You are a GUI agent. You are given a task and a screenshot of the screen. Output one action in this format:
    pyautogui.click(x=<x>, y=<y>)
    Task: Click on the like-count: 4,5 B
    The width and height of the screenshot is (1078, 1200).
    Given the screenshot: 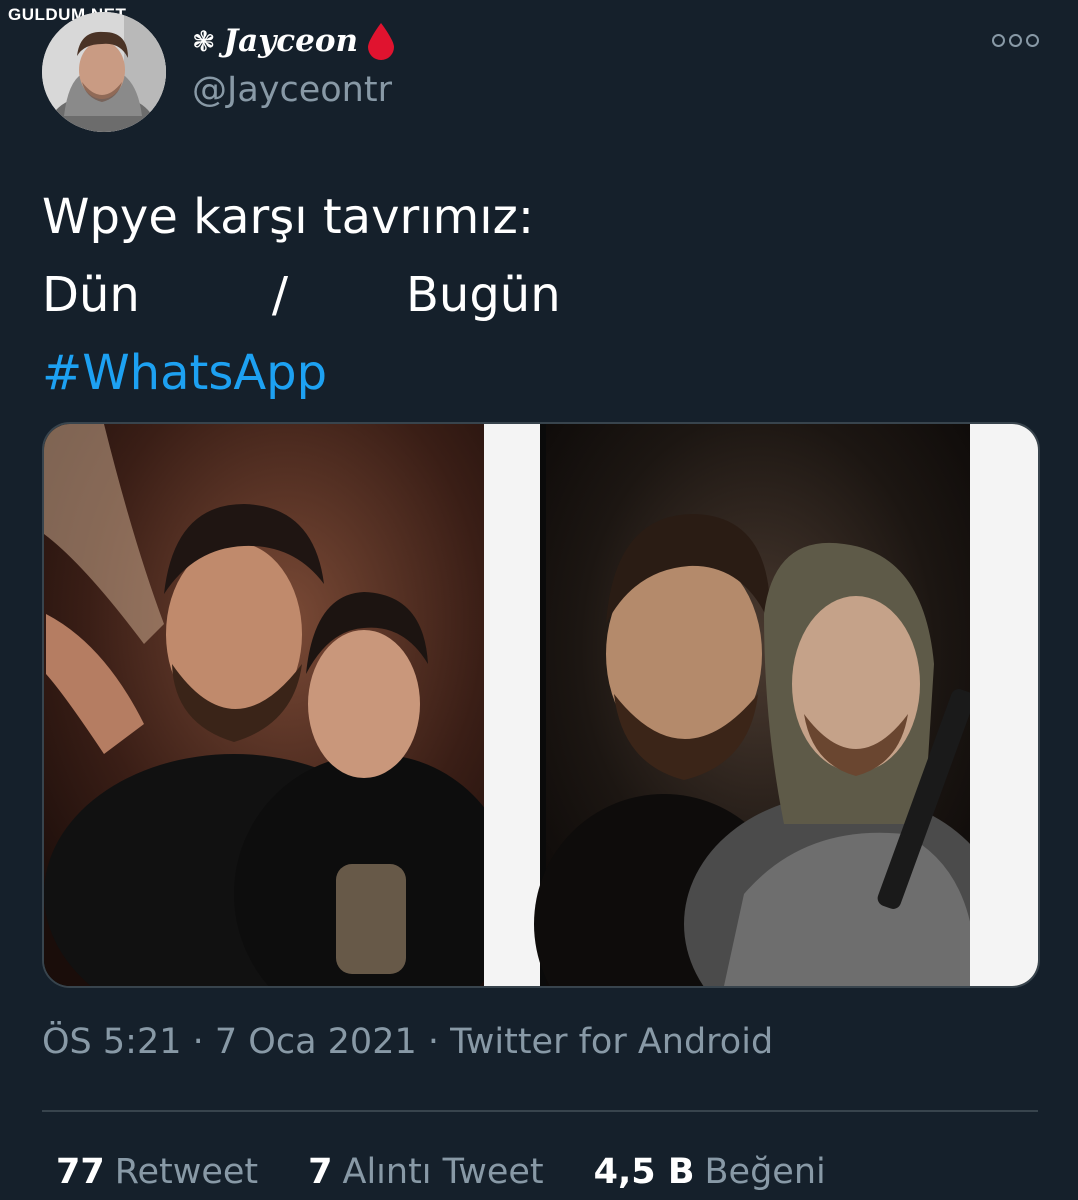 What is the action you would take?
    pyautogui.click(x=644, y=1172)
    